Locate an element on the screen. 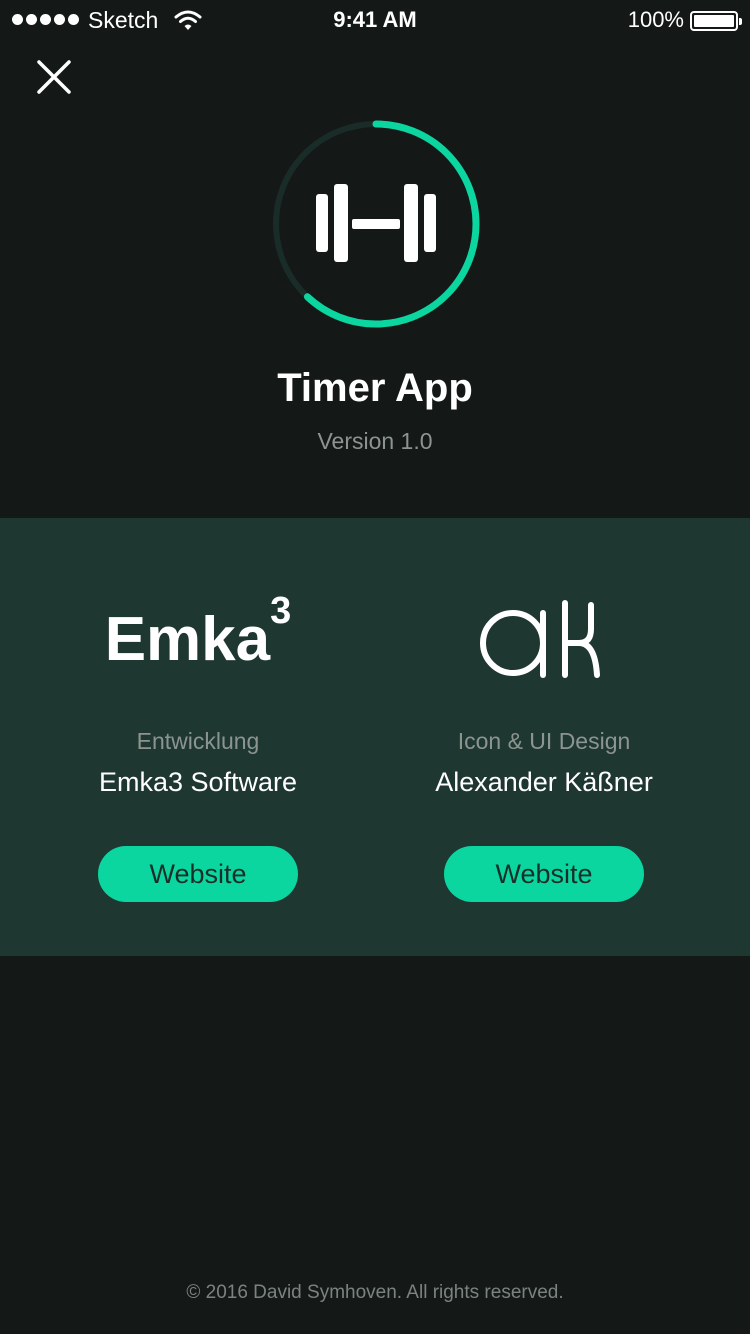 The width and height of the screenshot is (750, 1334). credit-role: Icon & UI Design is located at coordinates (544, 741).